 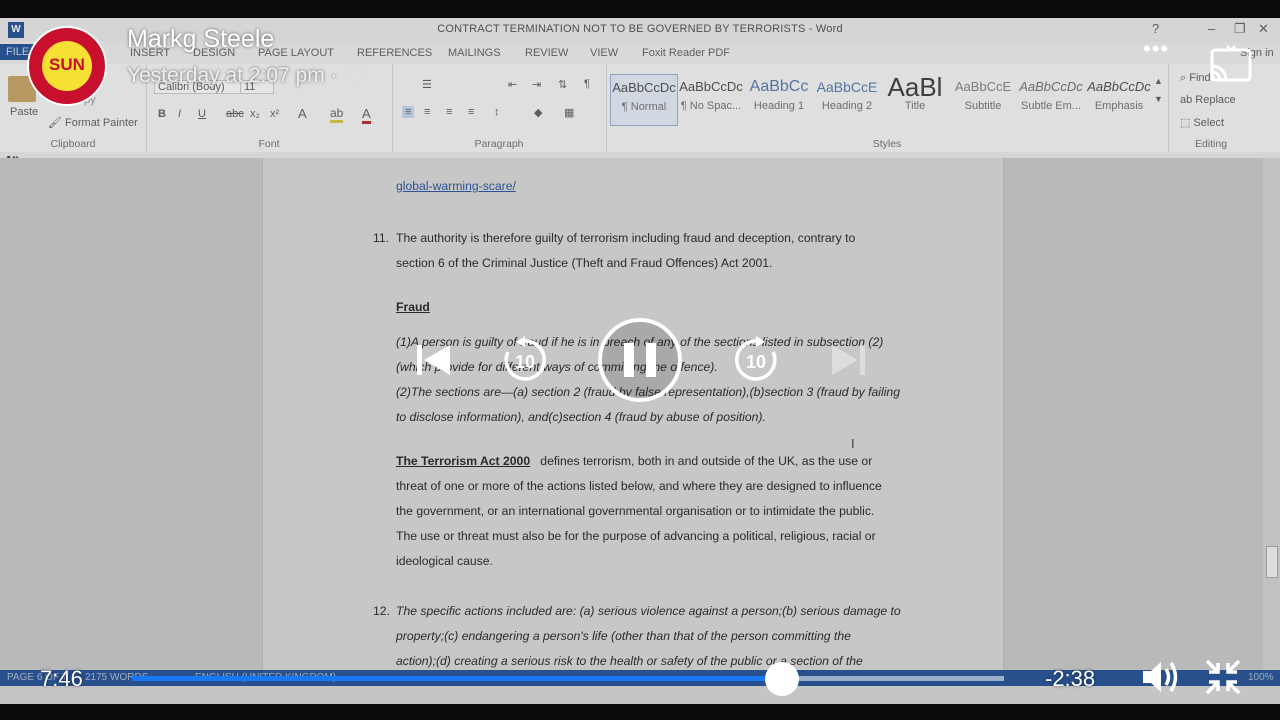 I want to click on pause-button, so click(x=640, y=362).